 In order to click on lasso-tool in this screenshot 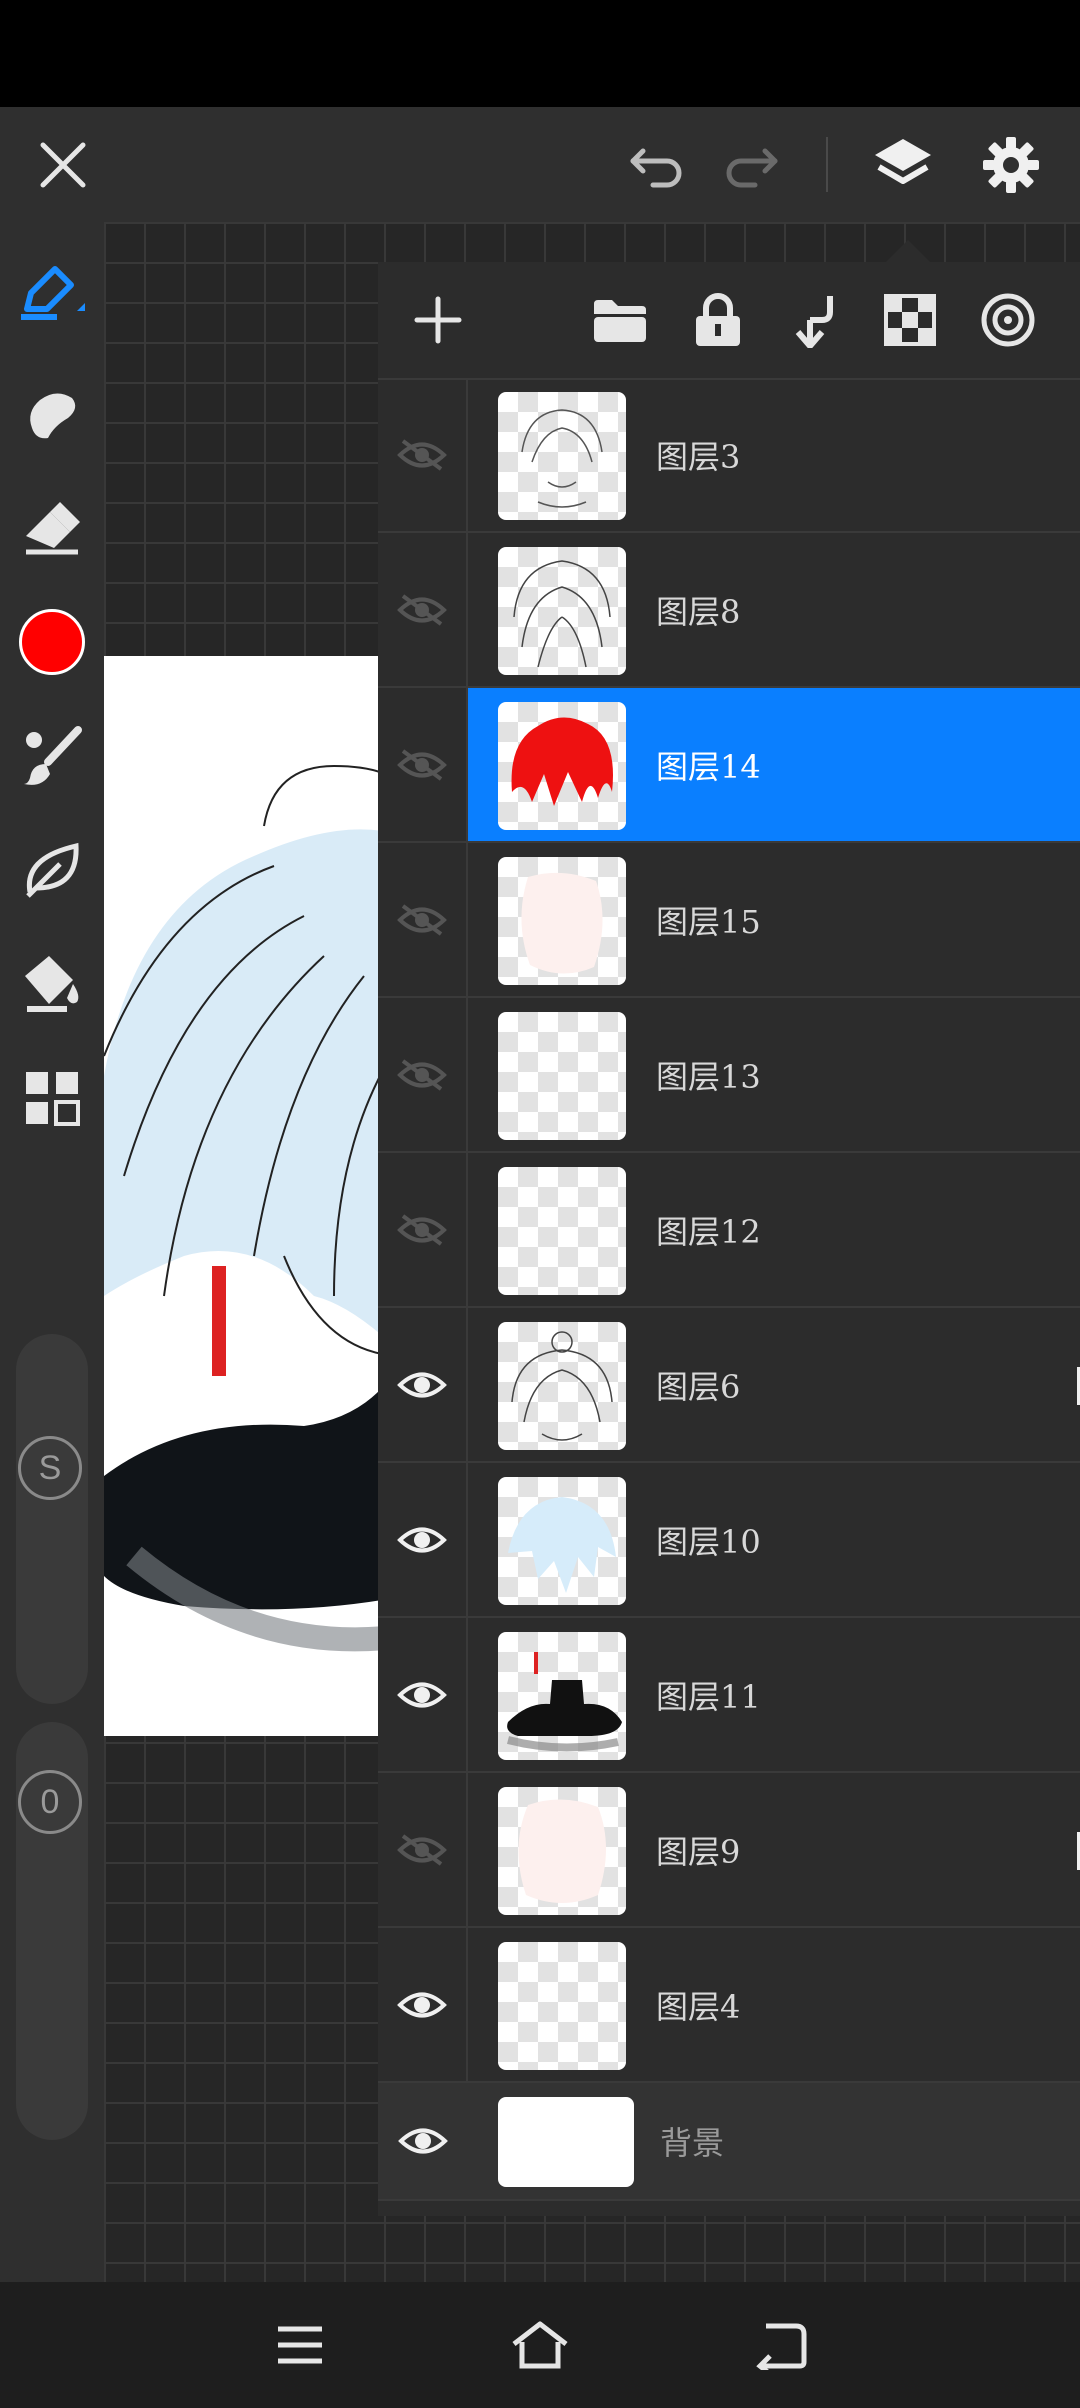, I will do `click(52, 870)`.